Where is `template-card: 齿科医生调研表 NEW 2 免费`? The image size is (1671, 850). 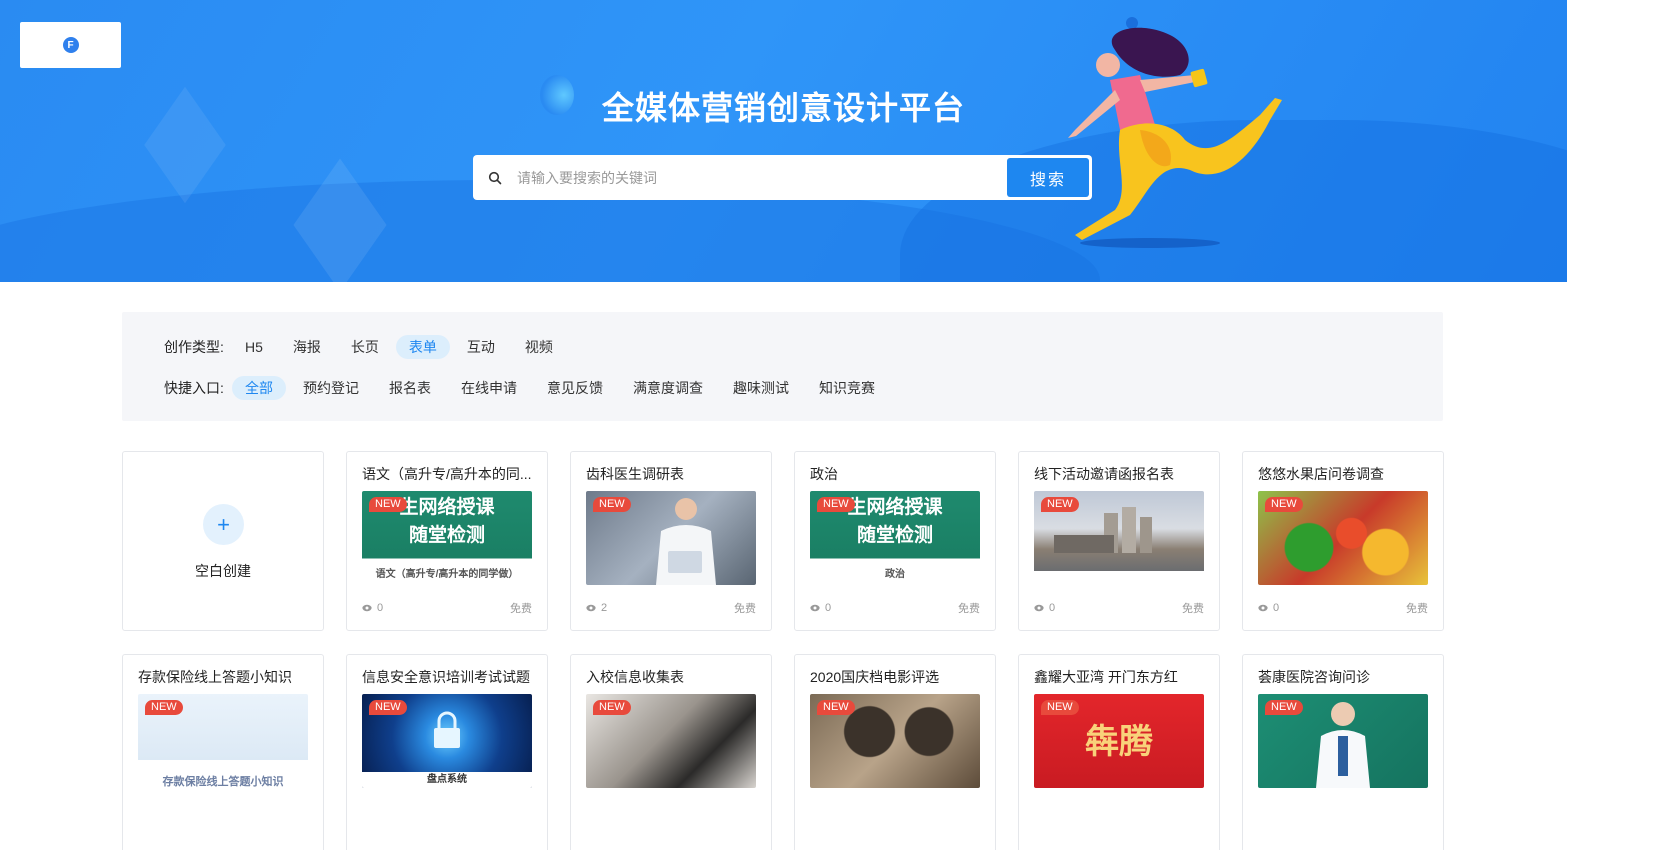 template-card: 齿科医生调研表 NEW 2 免费 is located at coordinates (671, 541).